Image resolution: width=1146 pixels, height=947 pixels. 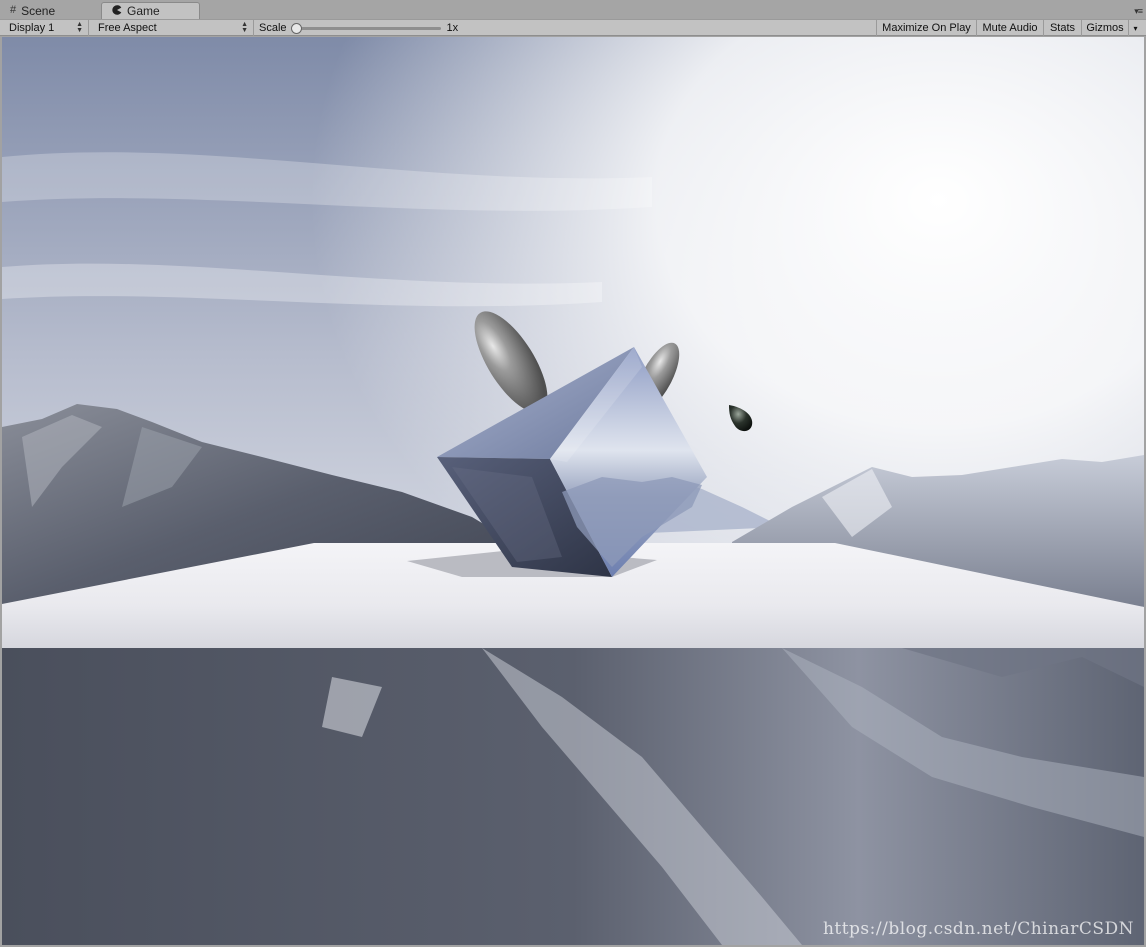 What do you see at coordinates (296, 28) in the screenshot?
I see `scale-slider-thumb` at bounding box center [296, 28].